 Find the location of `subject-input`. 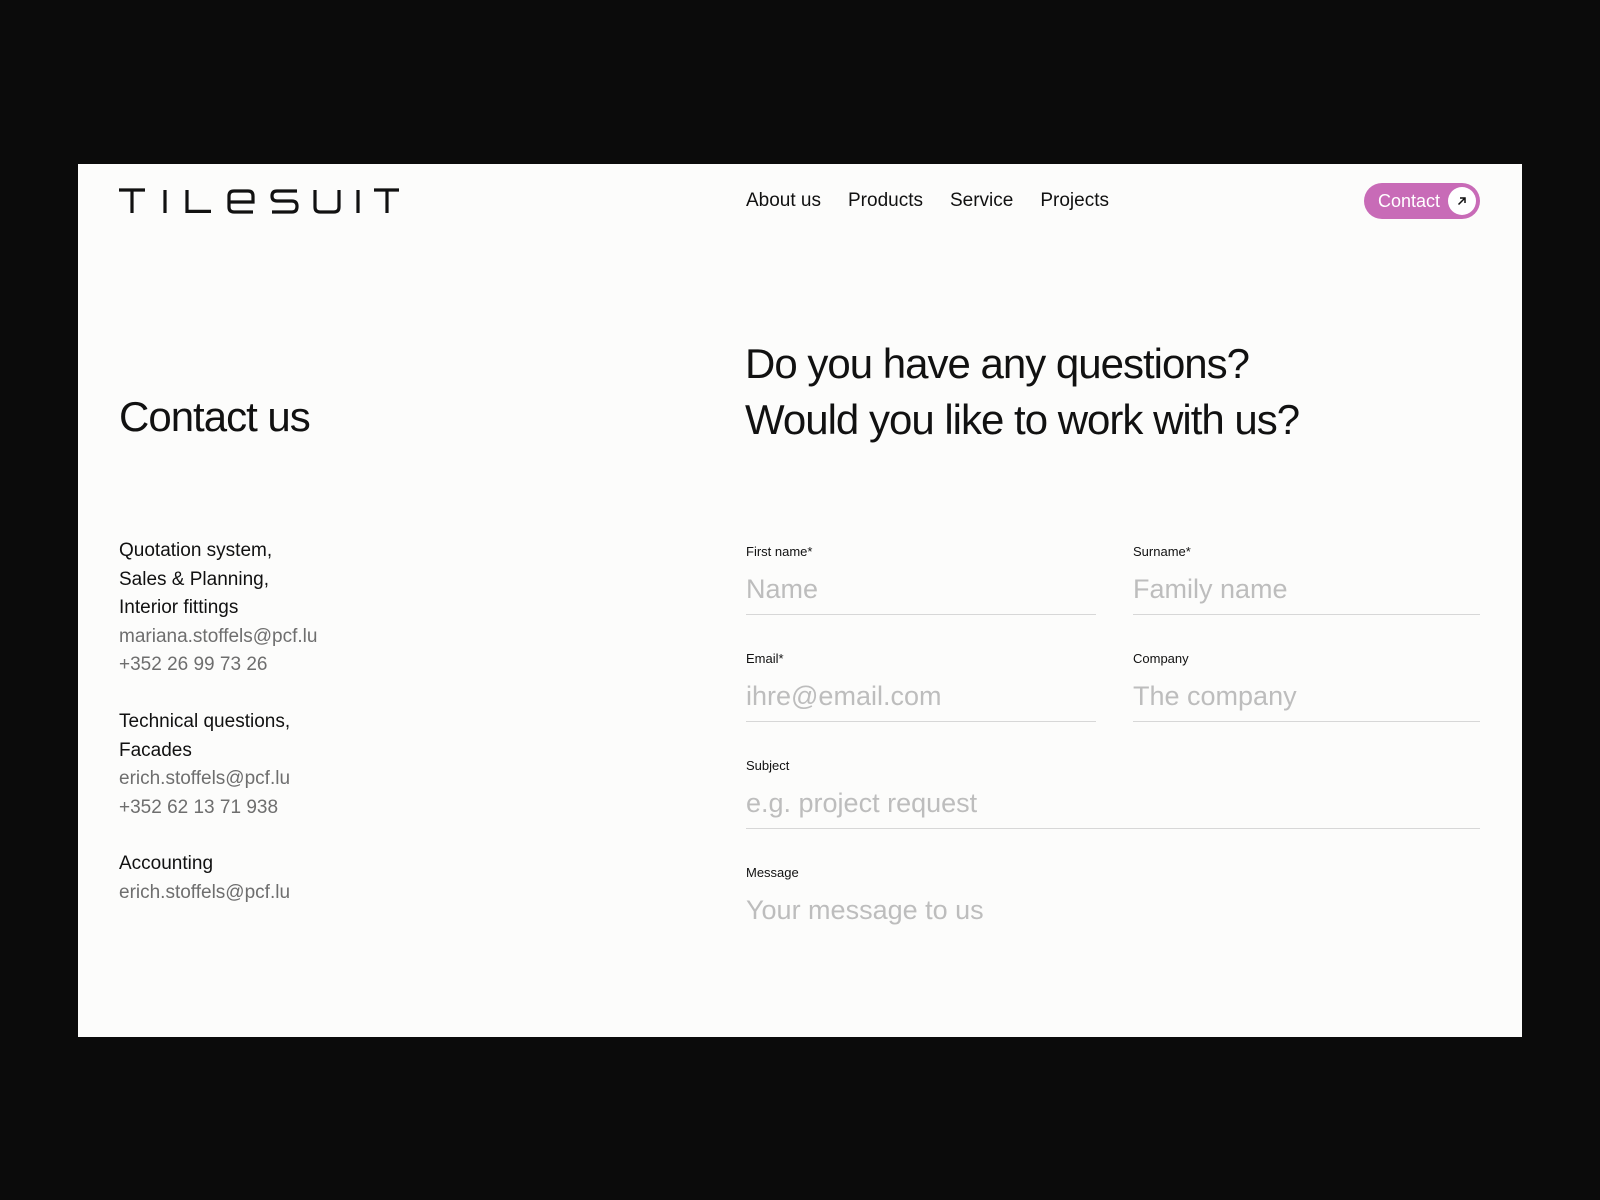

subject-input is located at coordinates (1113, 807).